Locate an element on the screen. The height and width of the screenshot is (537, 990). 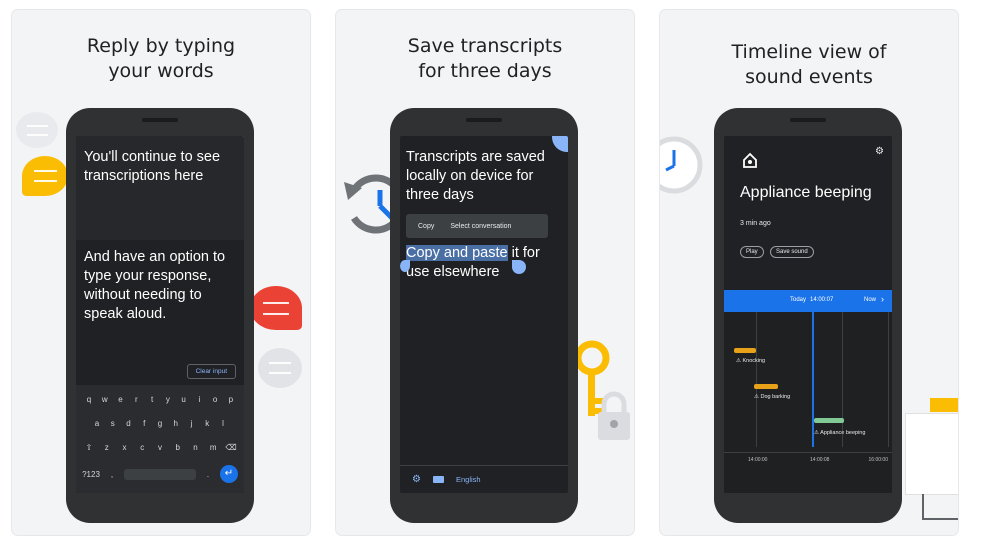
key: r is located at coordinates (136, 399).